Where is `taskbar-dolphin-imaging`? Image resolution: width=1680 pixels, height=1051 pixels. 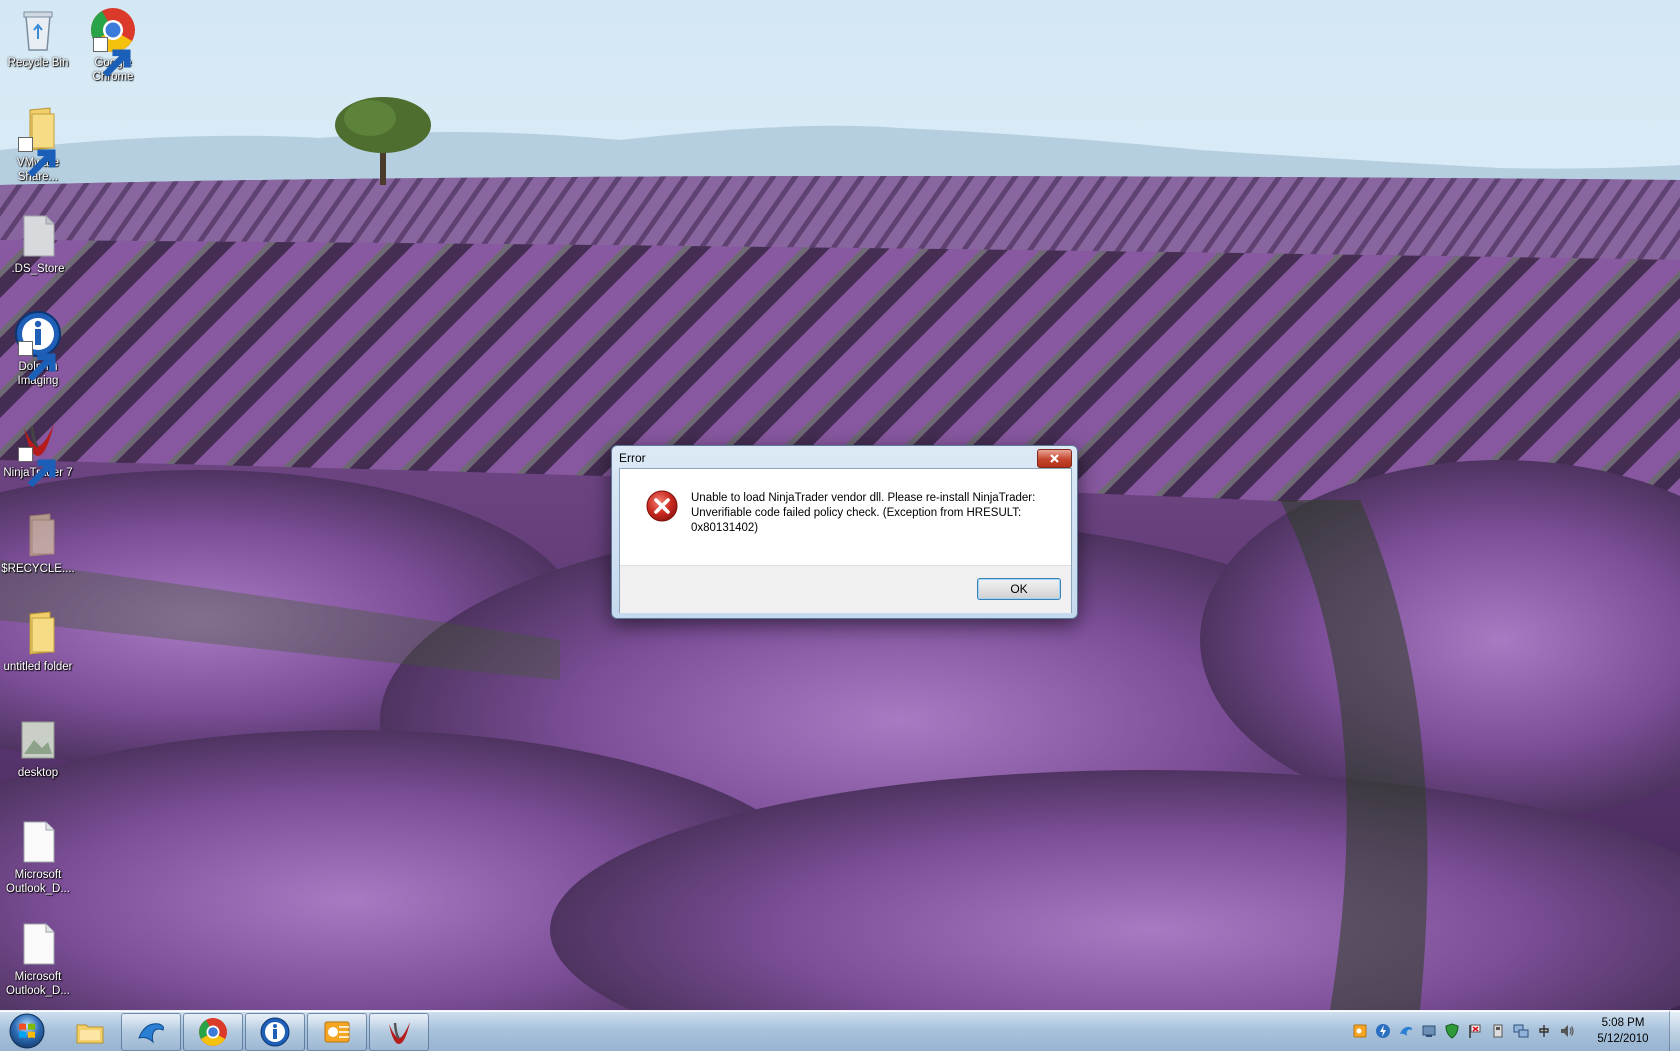 taskbar-dolphin-imaging is located at coordinates (275, 1032).